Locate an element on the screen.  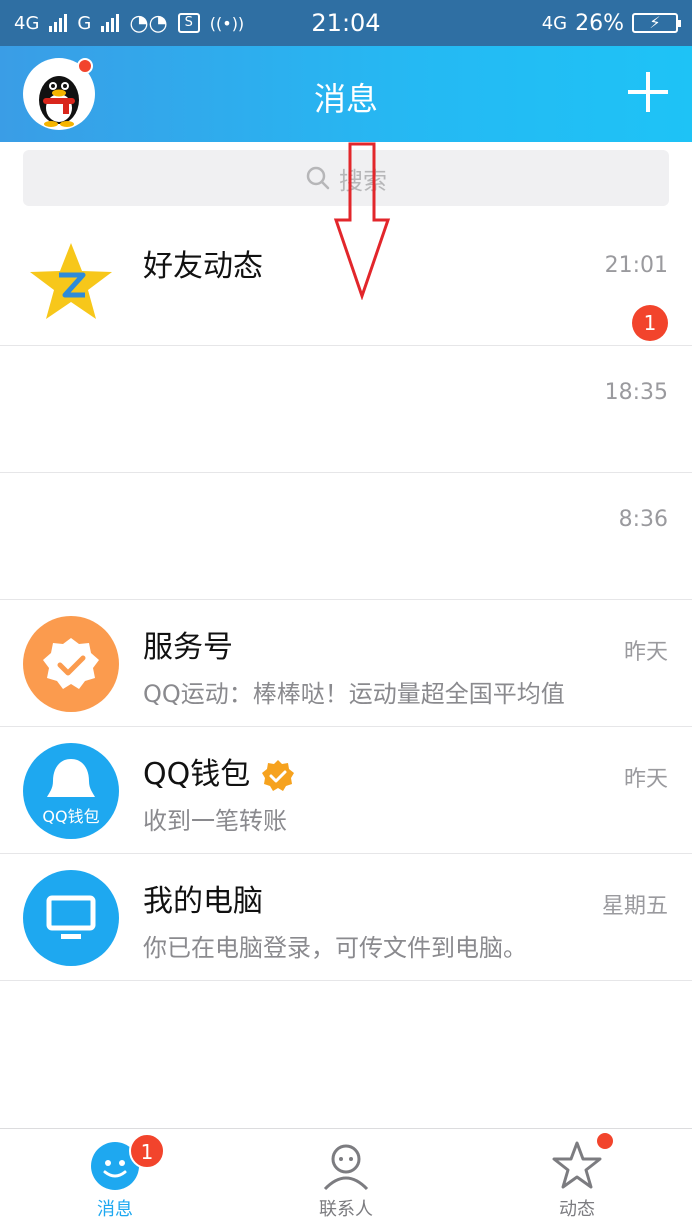
messages-unread-badge: 1 is located at coordinates (147, 1151).